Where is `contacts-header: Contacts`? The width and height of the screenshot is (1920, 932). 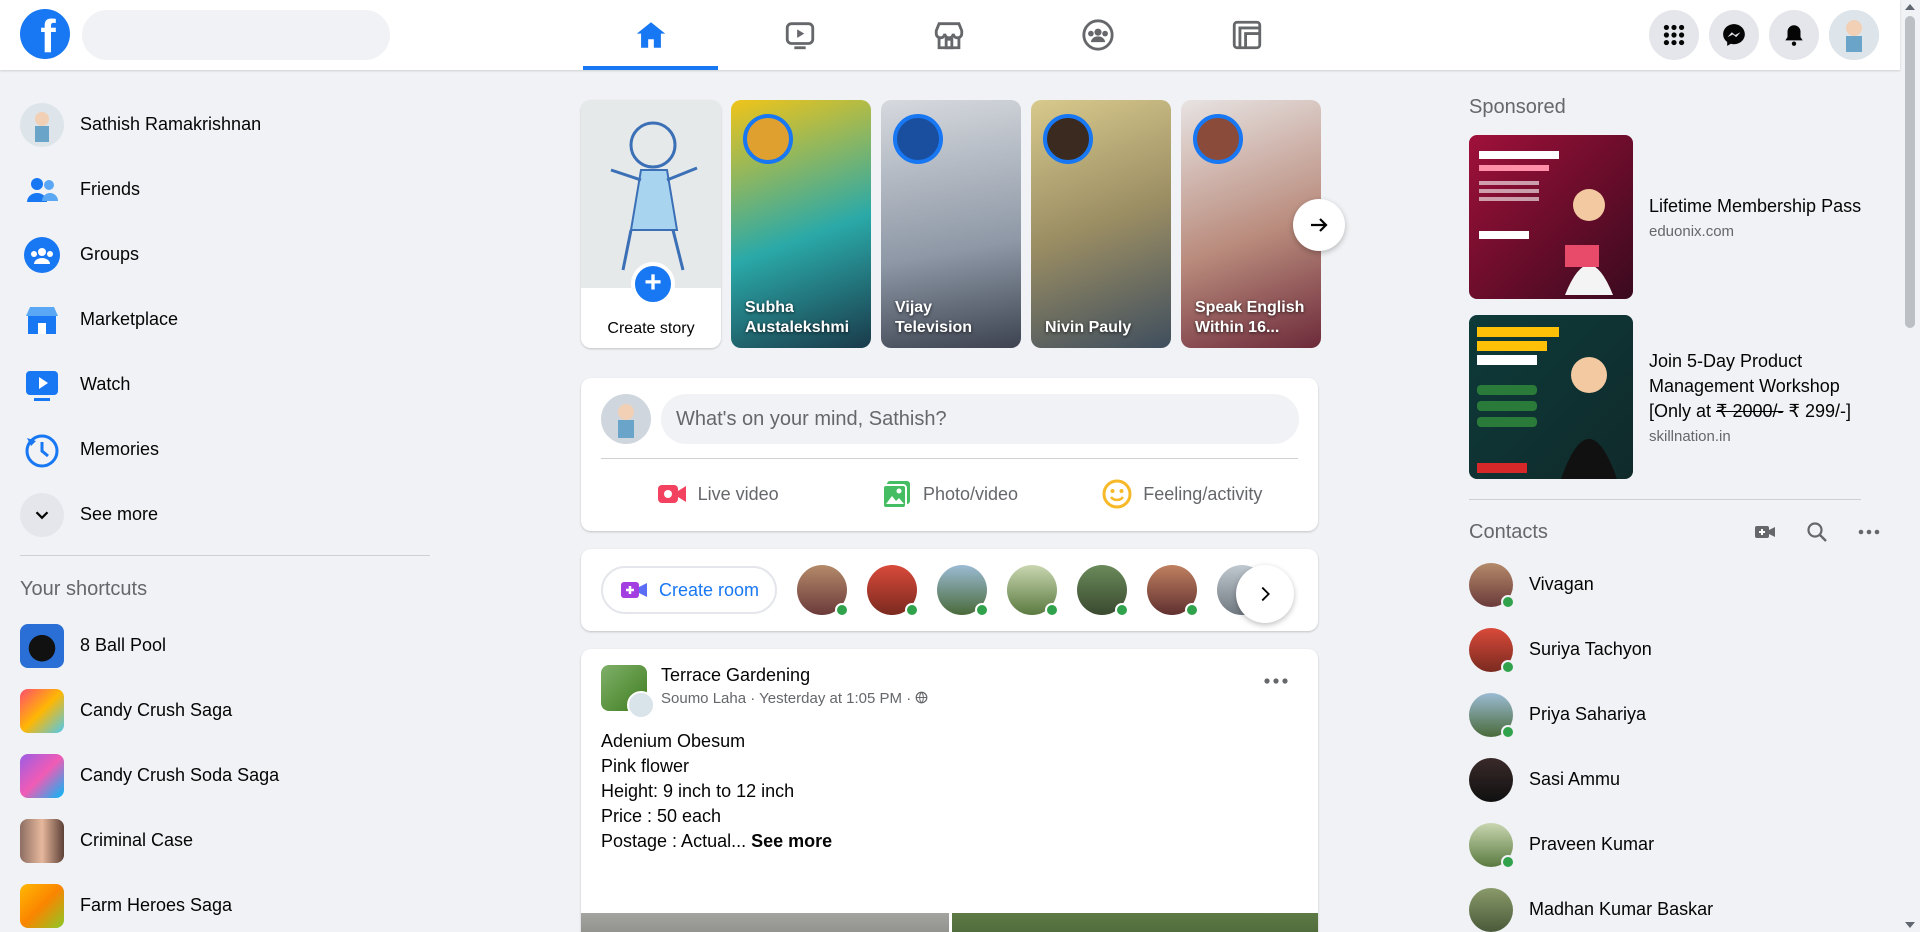
contacts-header: Contacts is located at coordinates (1675, 532).